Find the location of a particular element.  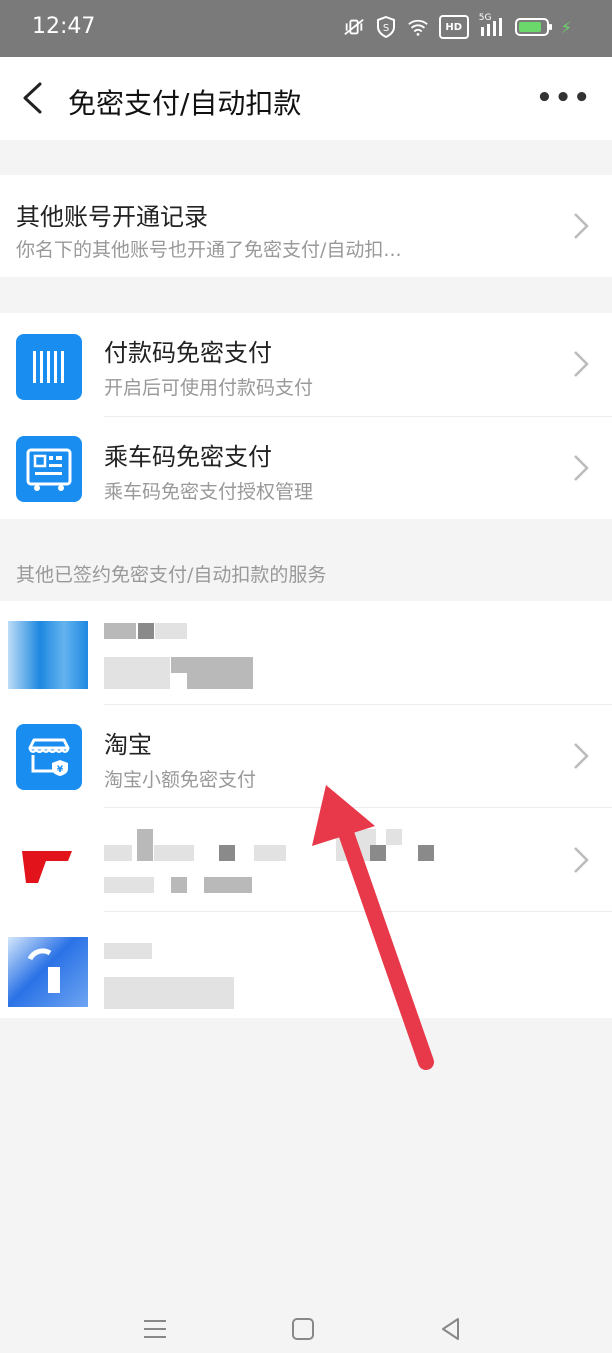

back-triangle-icon is located at coordinates (451, 1329).